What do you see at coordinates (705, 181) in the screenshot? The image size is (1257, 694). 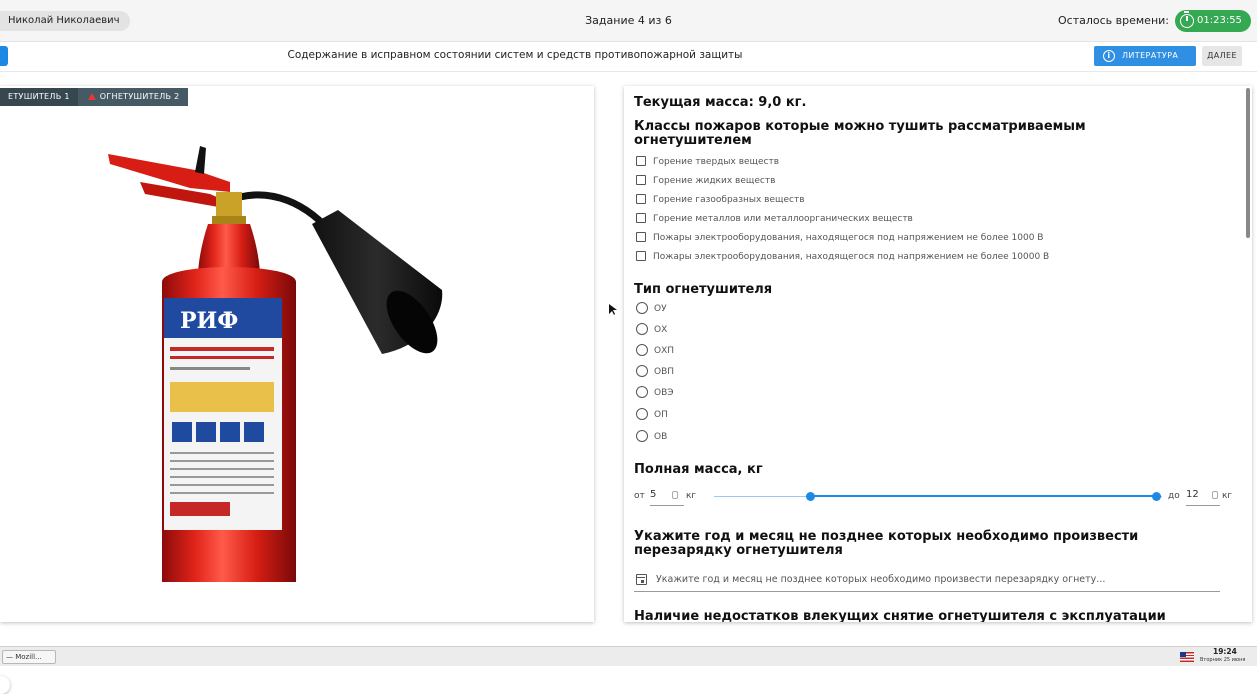 I see `fire-class-option: Горение жидких веществ` at bounding box center [705, 181].